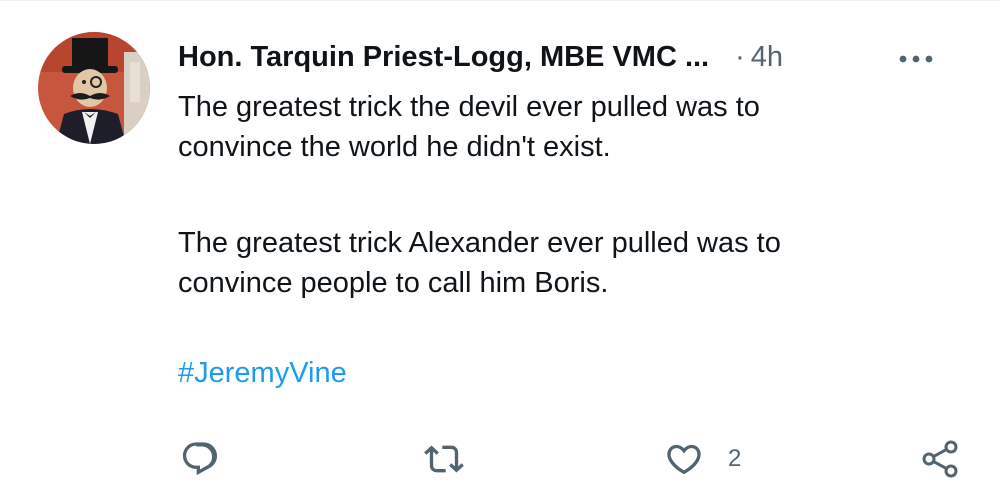 This screenshot has width=1000, height=498. I want to click on share-icon, so click(940, 459).